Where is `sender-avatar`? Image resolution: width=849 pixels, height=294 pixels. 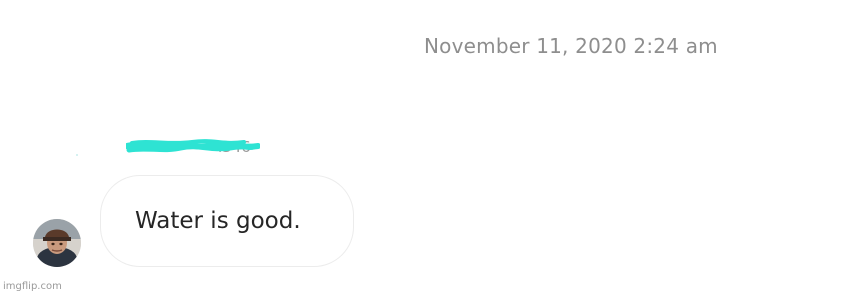 sender-avatar is located at coordinates (57, 243).